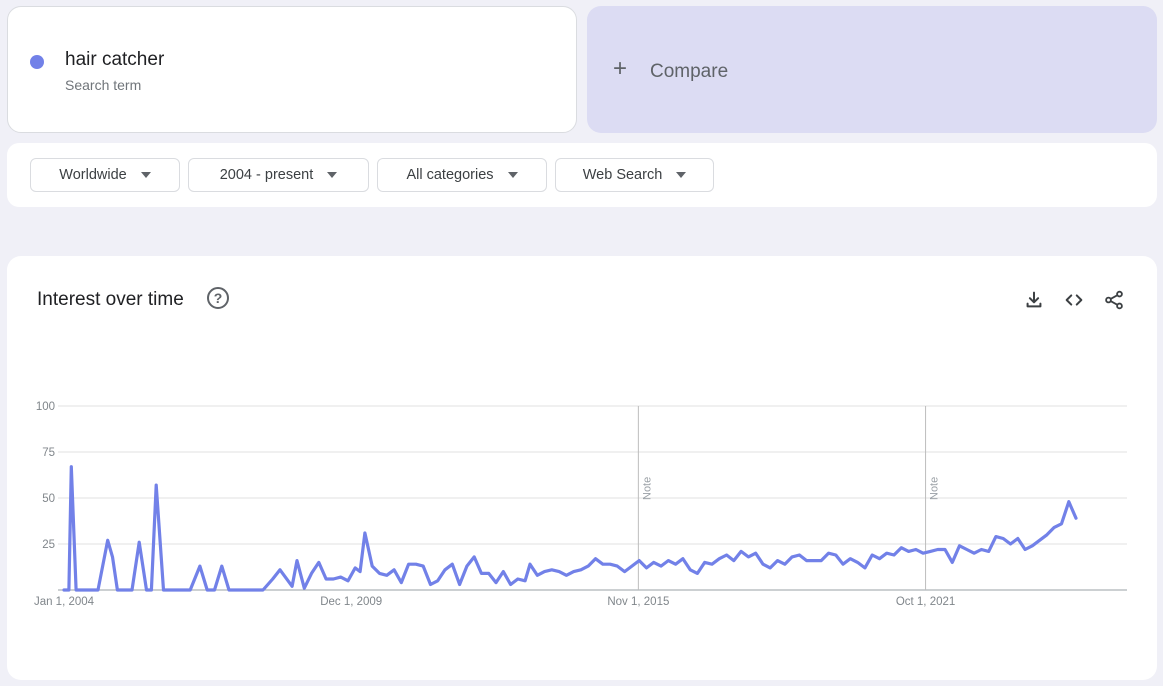 The height and width of the screenshot is (686, 1163). I want to click on x-tick-label: Jan 1, 2004, so click(64, 602).